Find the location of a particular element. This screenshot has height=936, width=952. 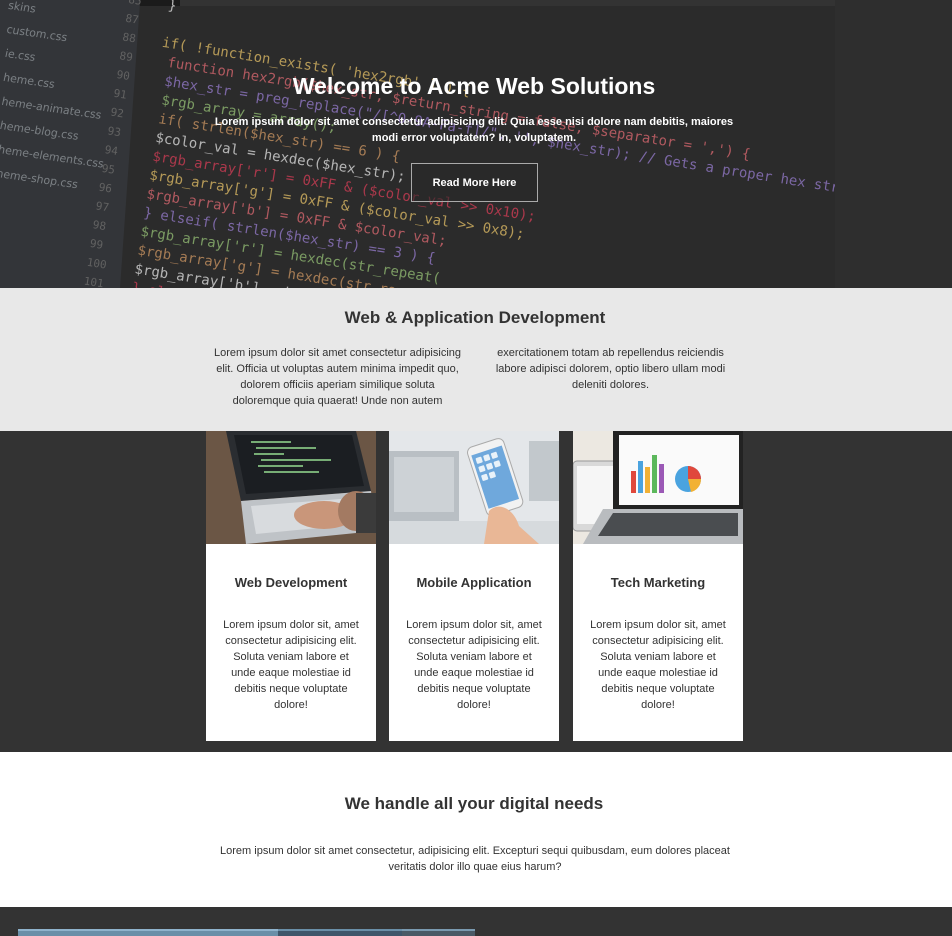

hero-title: Welcome to Acme Web Solutions is located at coordinates (474, 86).